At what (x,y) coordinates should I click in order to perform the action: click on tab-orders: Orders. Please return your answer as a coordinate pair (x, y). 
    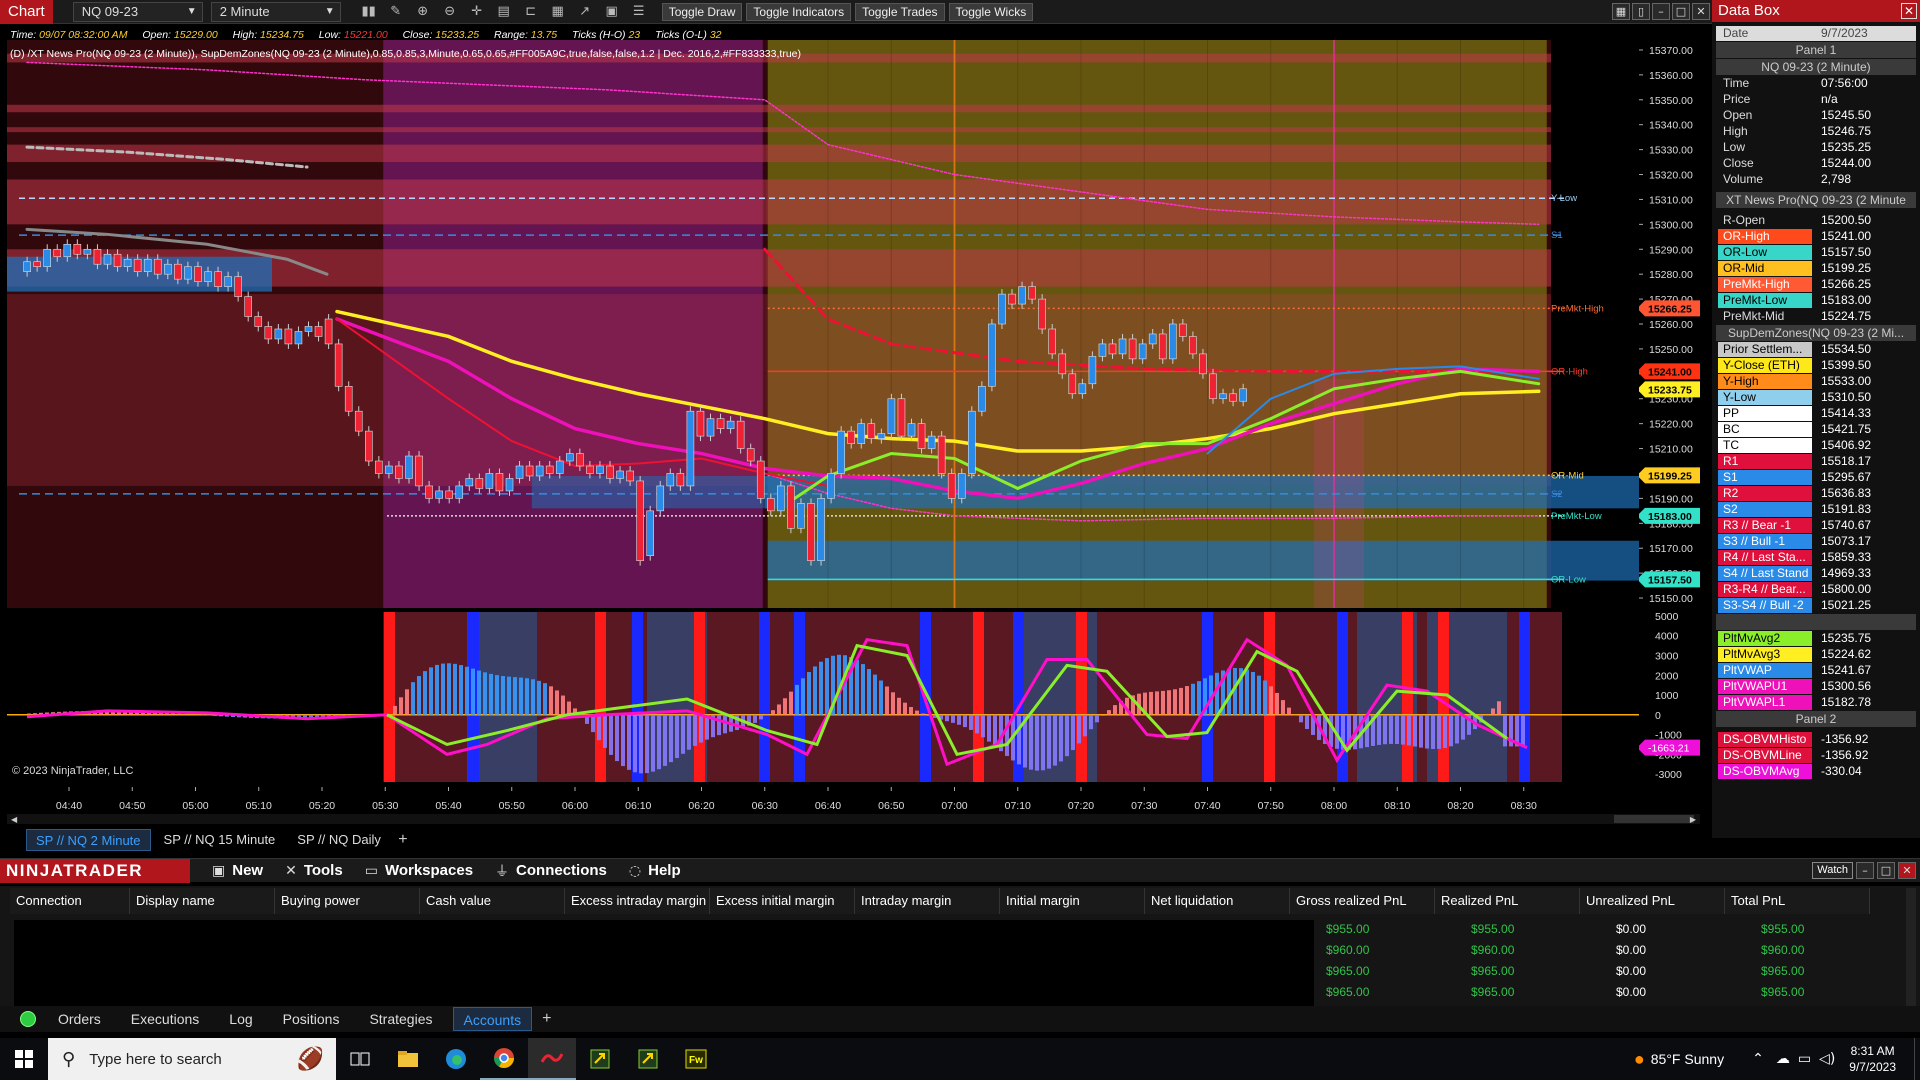
    Looking at the image, I should click on (79, 1019).